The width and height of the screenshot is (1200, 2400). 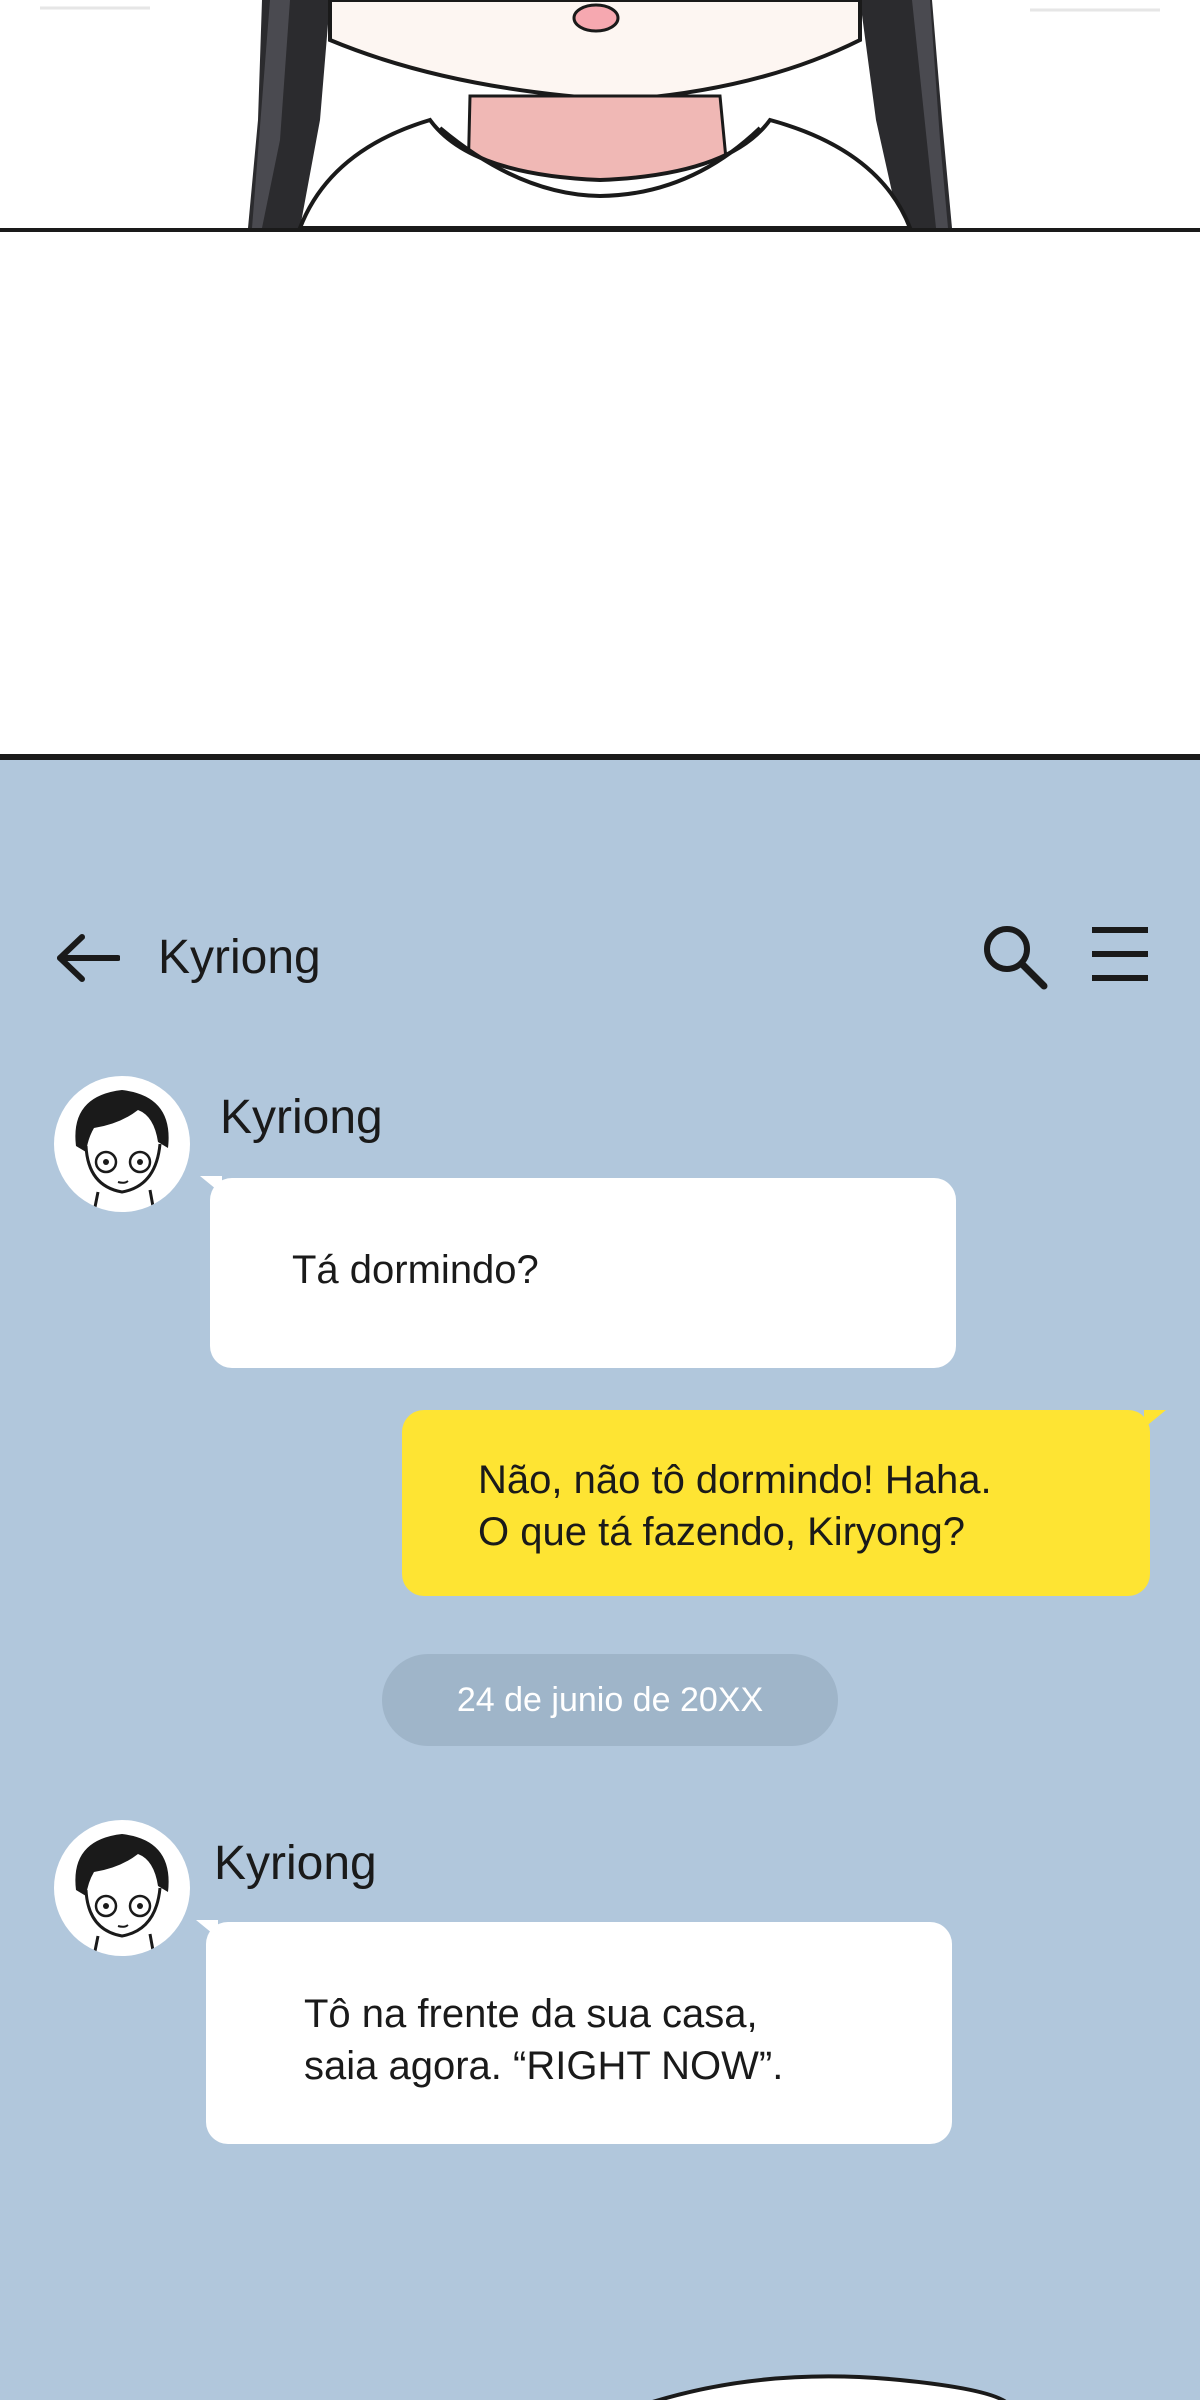 What do you see at coordinates (531, 2014) in the screenshot?
I see `message-text: Tô na frente da sua casa,` at bounding box center [531, 2014].